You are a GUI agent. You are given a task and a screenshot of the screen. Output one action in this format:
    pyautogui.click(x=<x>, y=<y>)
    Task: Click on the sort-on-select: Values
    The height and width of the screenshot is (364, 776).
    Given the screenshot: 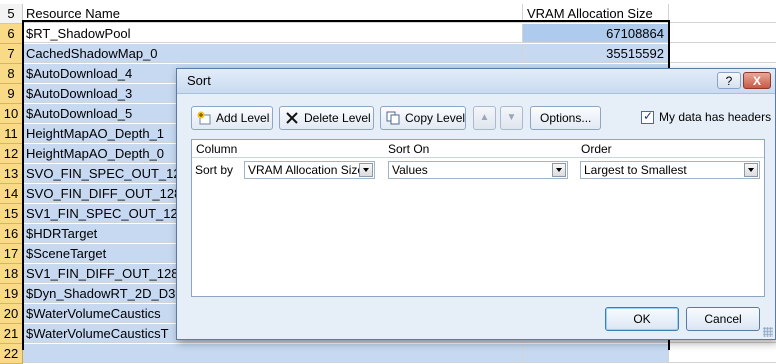 What is the action you would take?
    pyautogui.click(x=478, y=170)
    